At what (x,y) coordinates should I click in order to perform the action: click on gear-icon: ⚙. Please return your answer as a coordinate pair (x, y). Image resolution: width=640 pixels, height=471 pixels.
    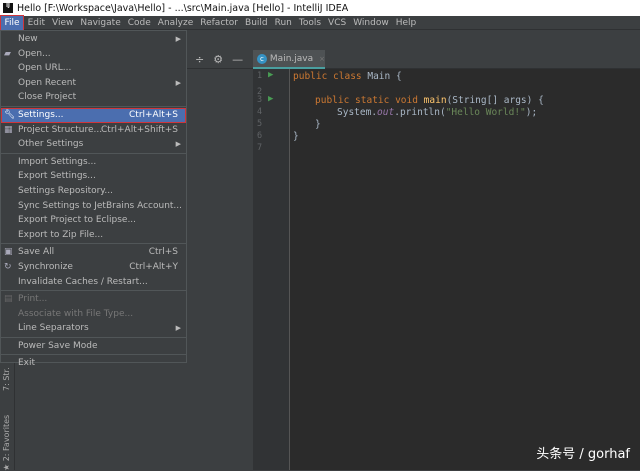
    Looking at the image, I should click on (218, 59).